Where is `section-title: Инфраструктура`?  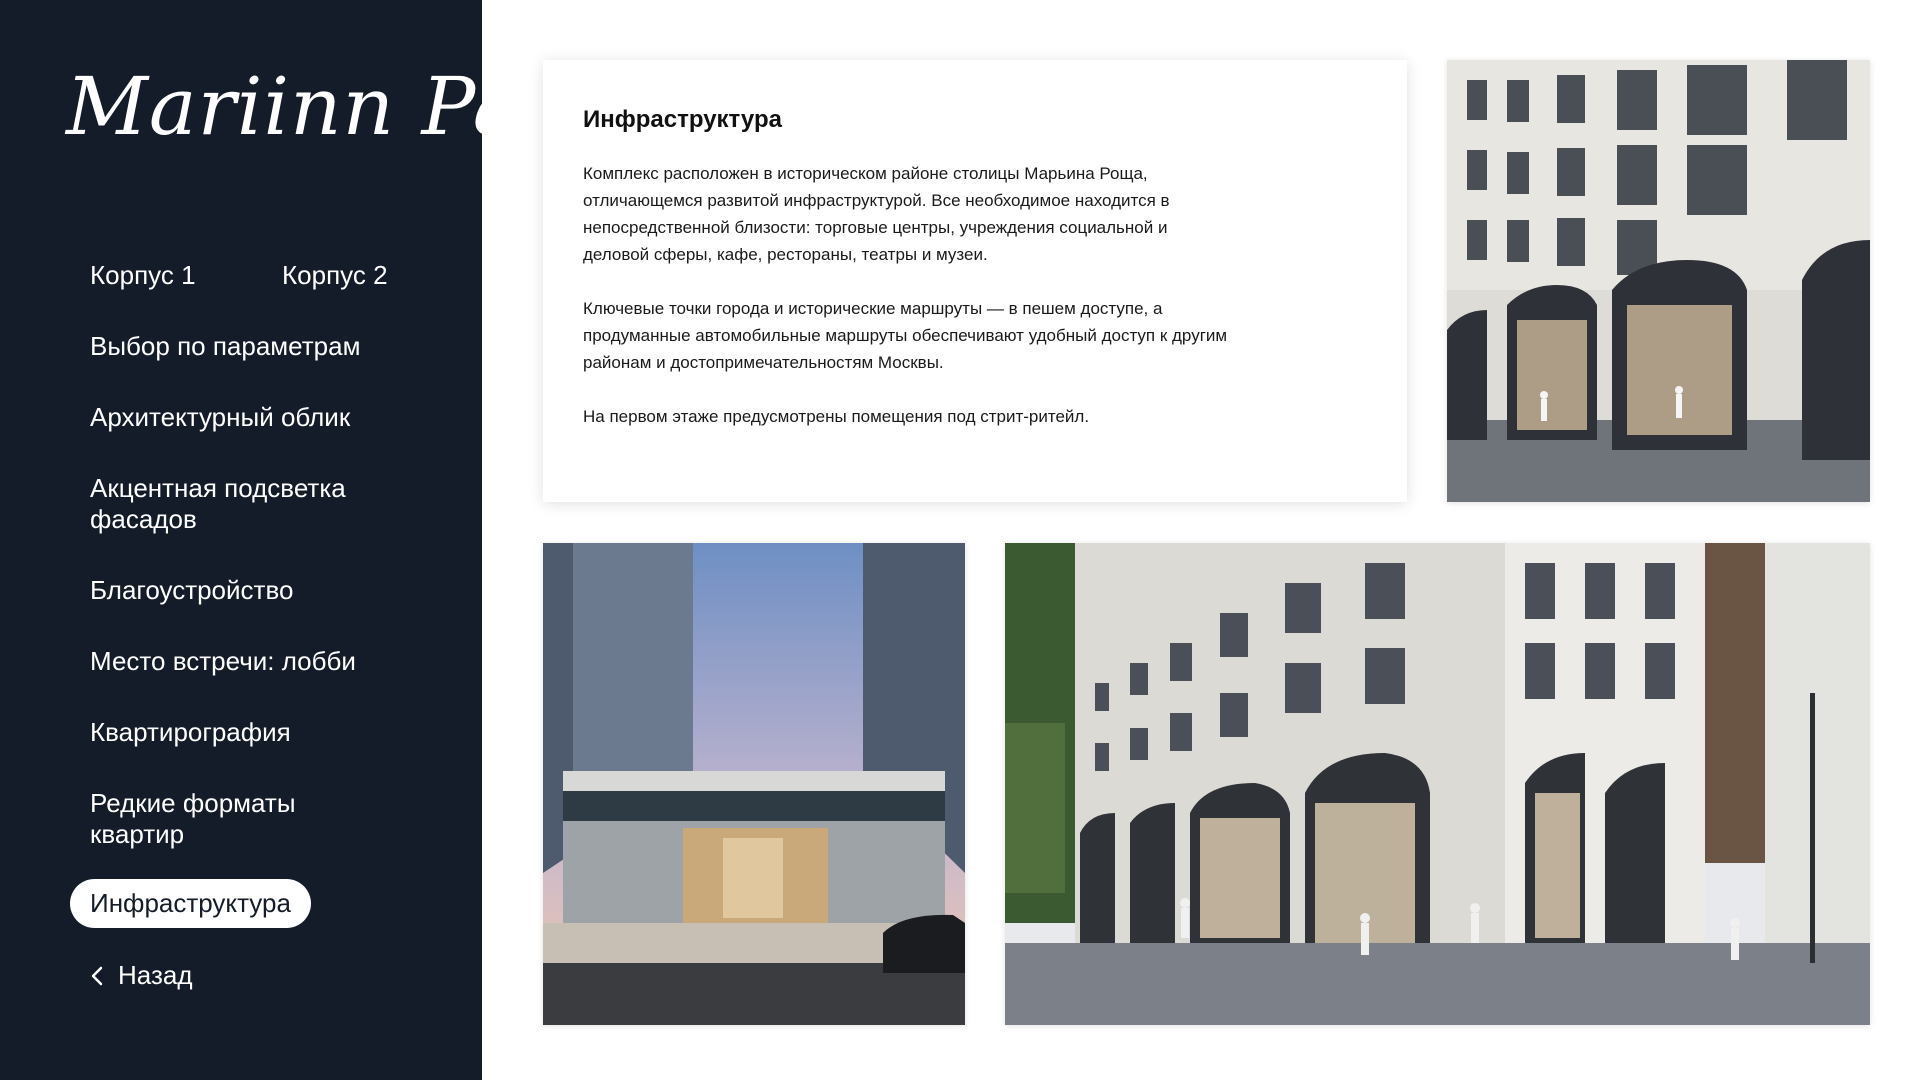
section-title: Инфраструктура is located at coordinates (682, 119).